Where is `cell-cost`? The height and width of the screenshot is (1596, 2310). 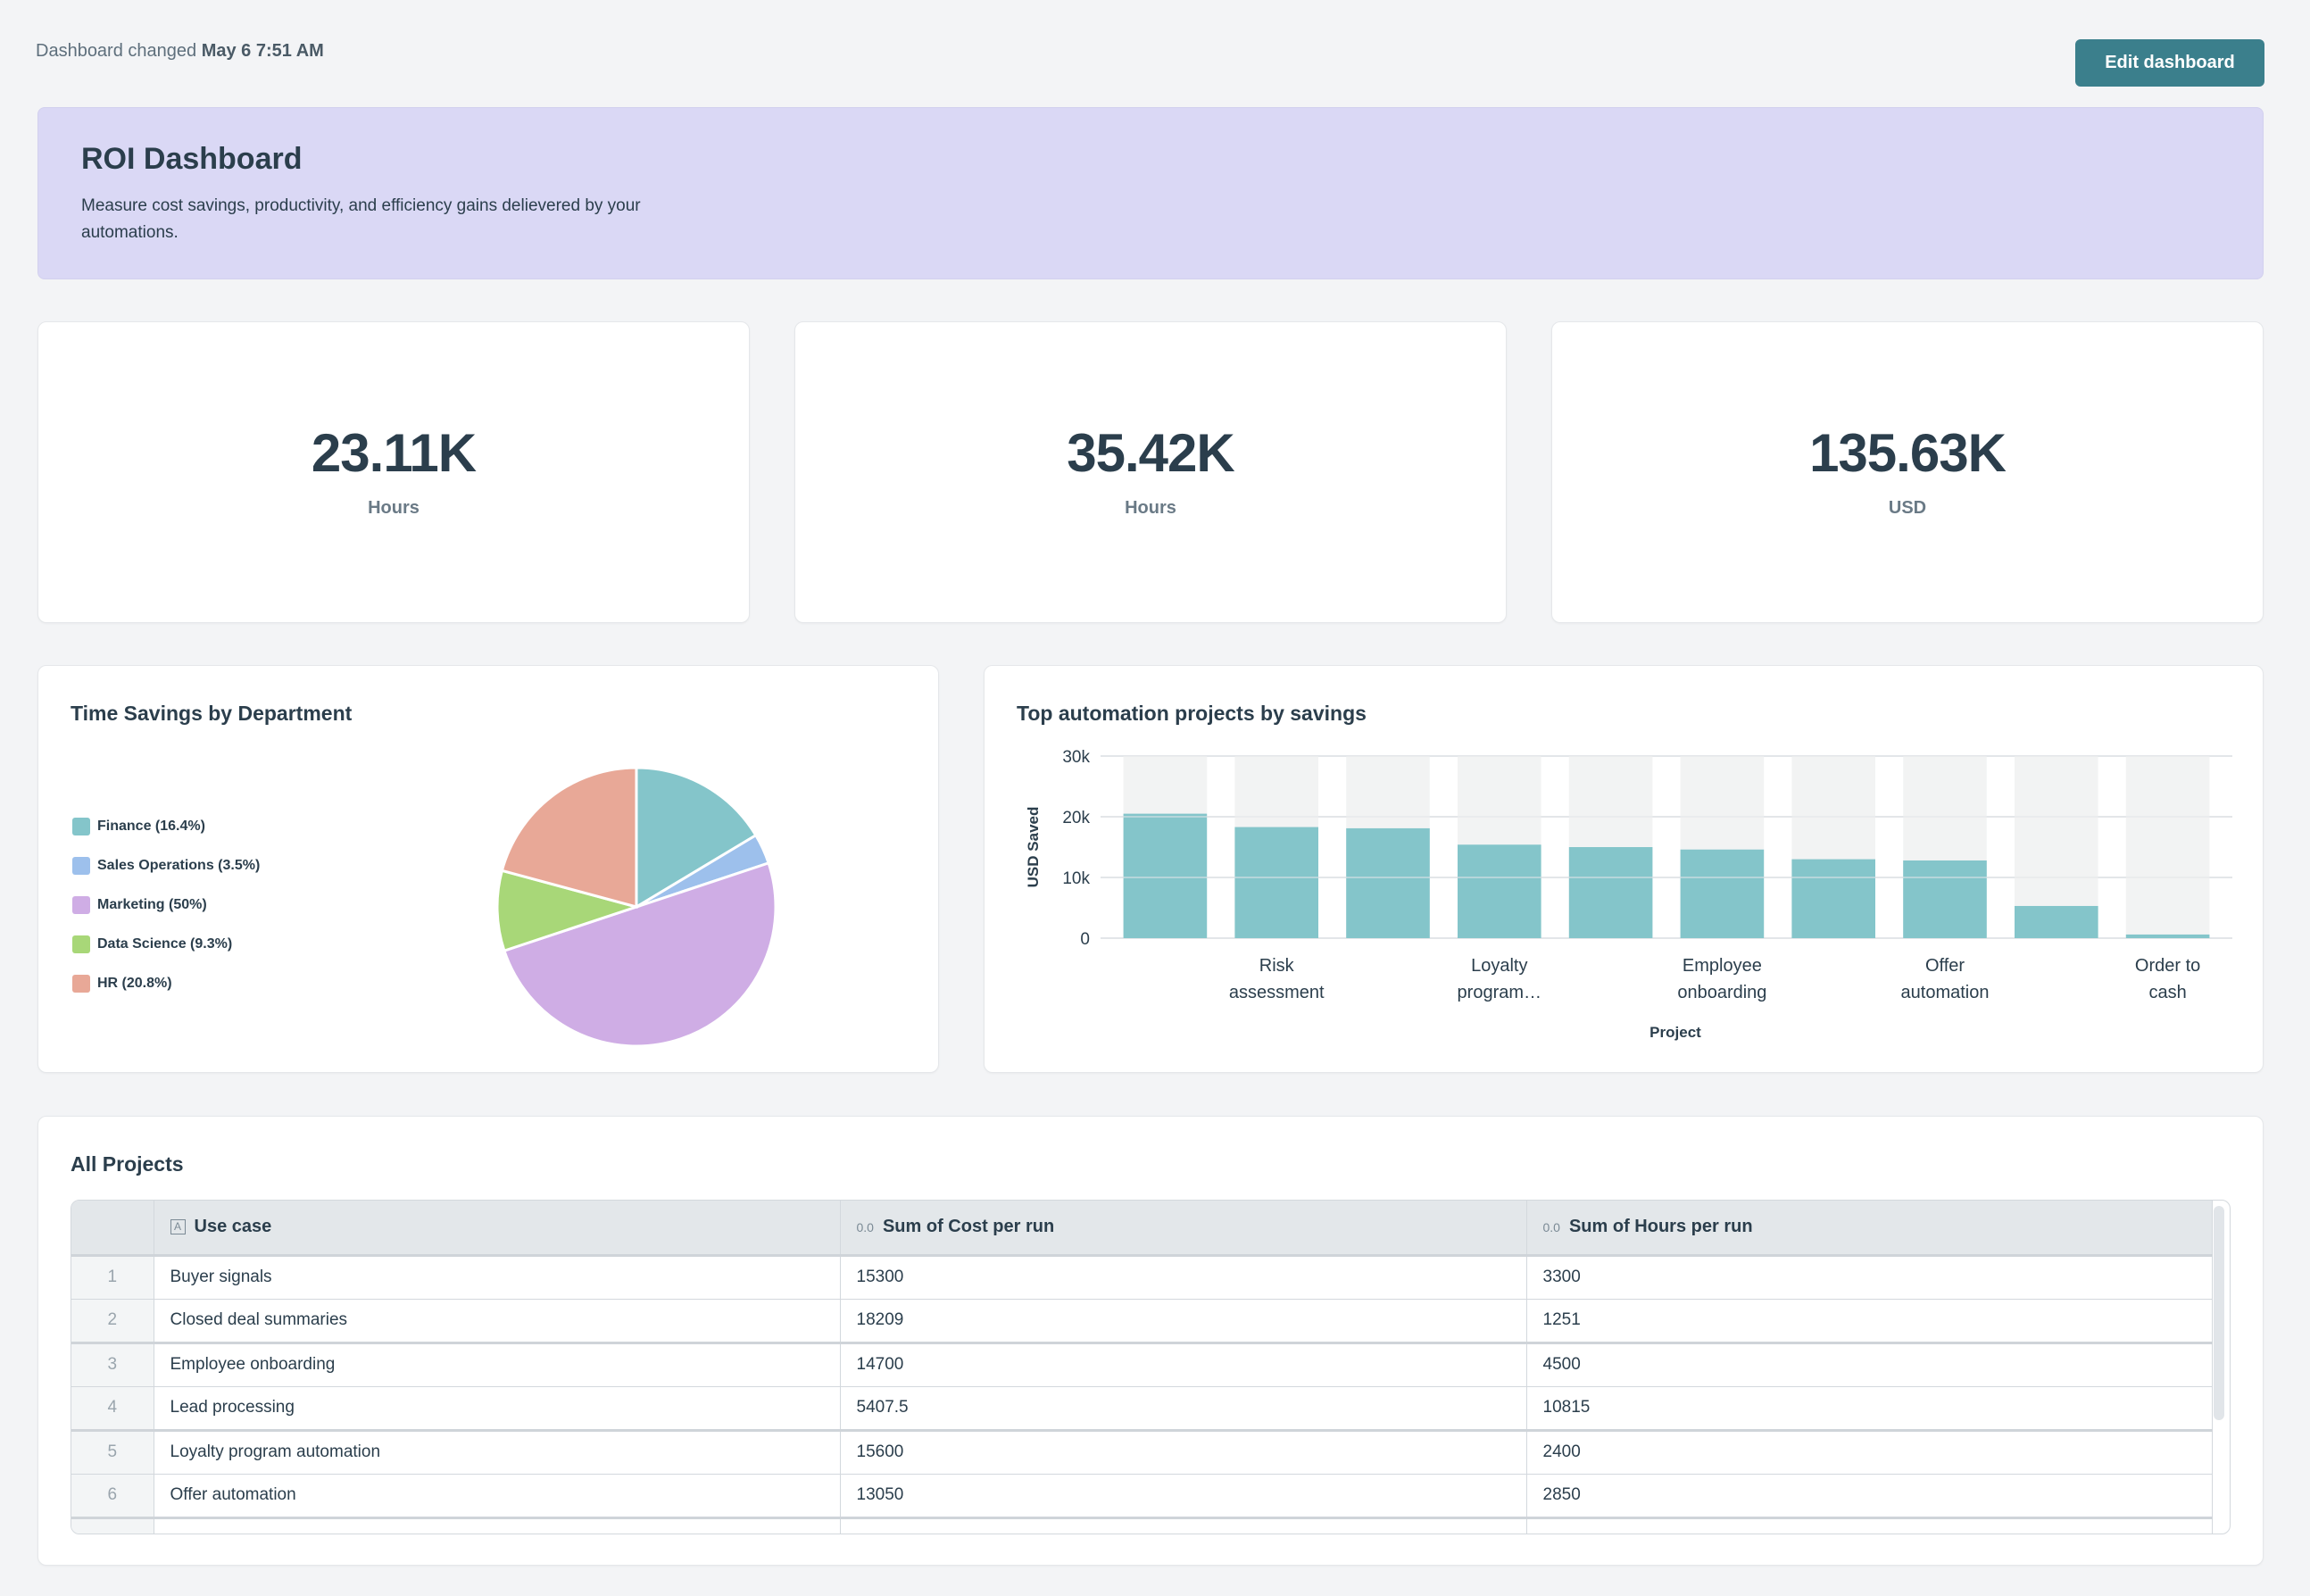
cell-cost is located at coordinates (1184, 1525).